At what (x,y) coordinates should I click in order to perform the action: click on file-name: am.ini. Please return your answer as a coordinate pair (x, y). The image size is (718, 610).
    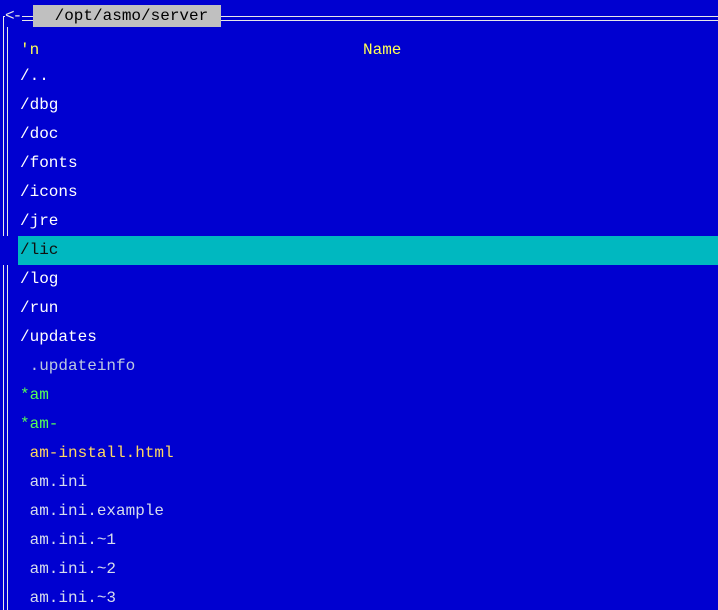
    Looking at the image, I should click on (54, 482).